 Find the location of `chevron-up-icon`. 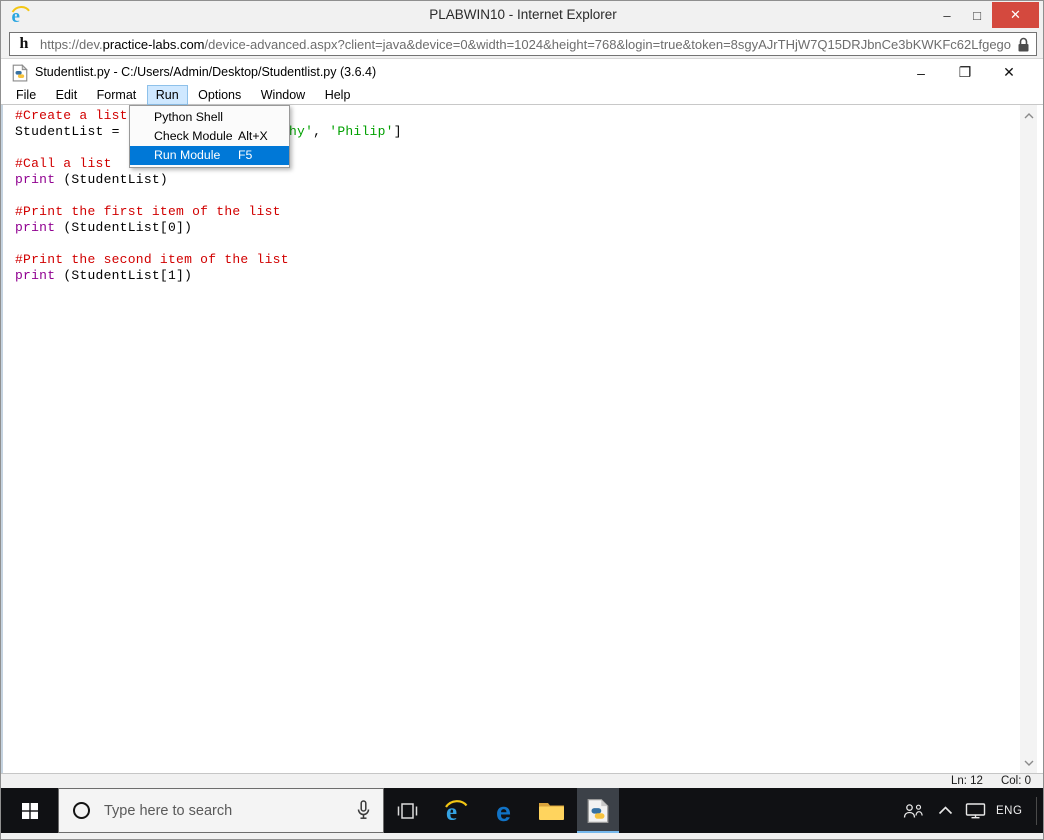

chevron-up-icon is located at coordinates (945, 810).